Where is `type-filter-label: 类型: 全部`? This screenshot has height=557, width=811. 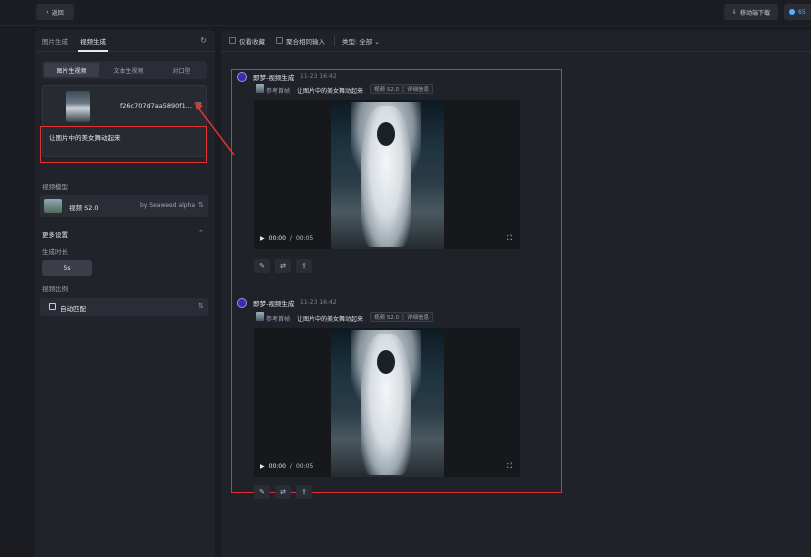 type-filter-label: 类型: 全部 is located at coordinates (357, 42).